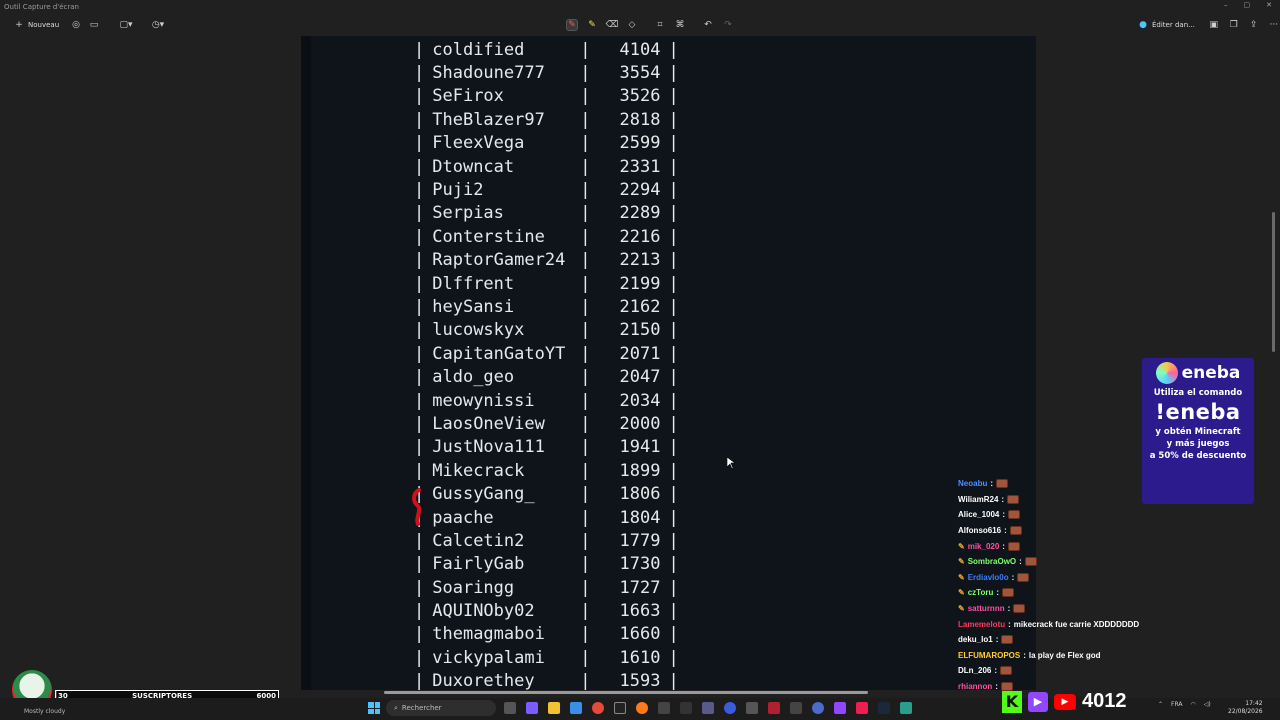  What do you see at coordinates (626, 692) in the screenshot?
I see `horizontal-scrollbar` at bounding box center [626, 692].